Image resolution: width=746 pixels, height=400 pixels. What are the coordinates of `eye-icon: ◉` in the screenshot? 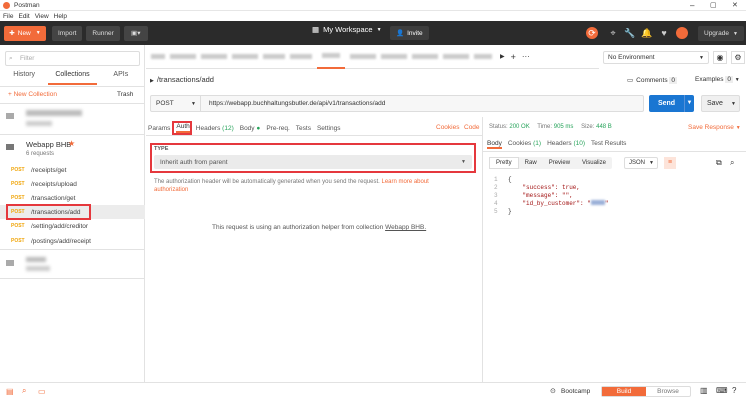 It's located at (720, 57).